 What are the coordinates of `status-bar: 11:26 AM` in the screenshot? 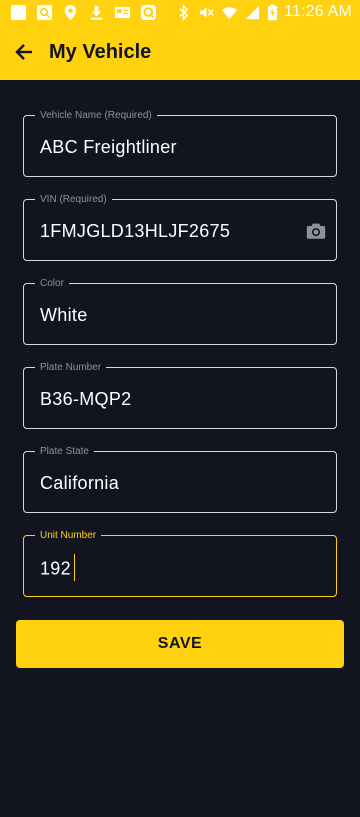 It's located at (180, 12).